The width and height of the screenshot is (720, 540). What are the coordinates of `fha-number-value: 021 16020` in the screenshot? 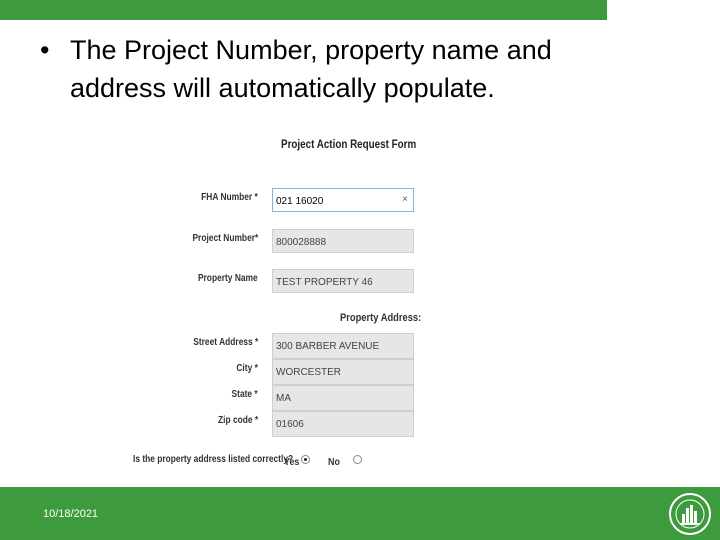 It's located at (300, 201).